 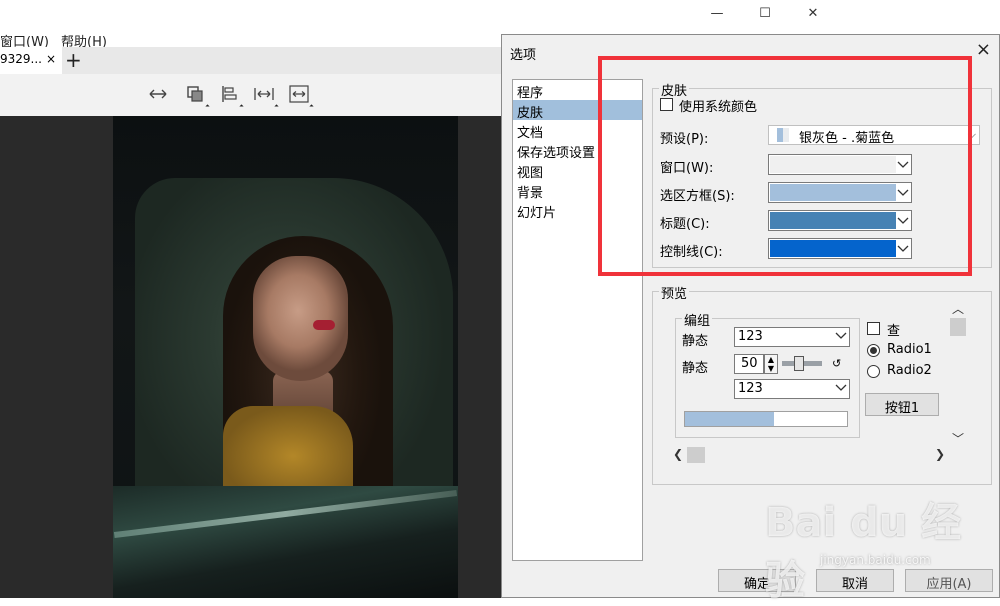 What do you see at coordinates (799, 363) in the screenshot?
I see `preview-slider-thumb` at bounding box center [799, 363].